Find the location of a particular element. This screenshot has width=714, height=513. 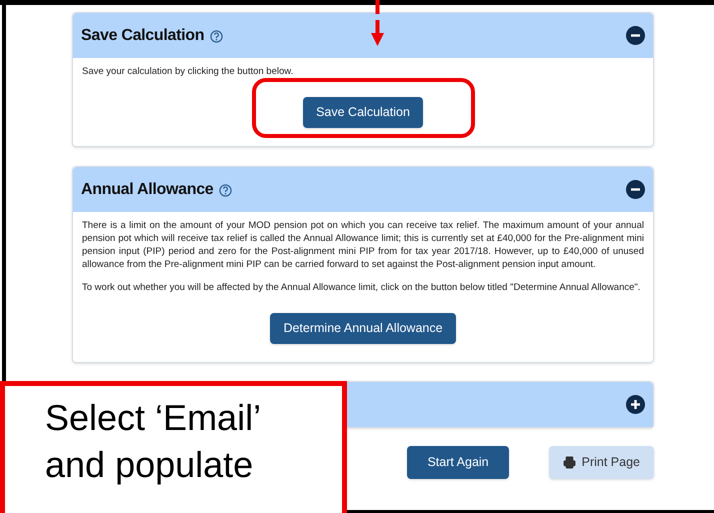

arrow is located at coordinates (377, 23).